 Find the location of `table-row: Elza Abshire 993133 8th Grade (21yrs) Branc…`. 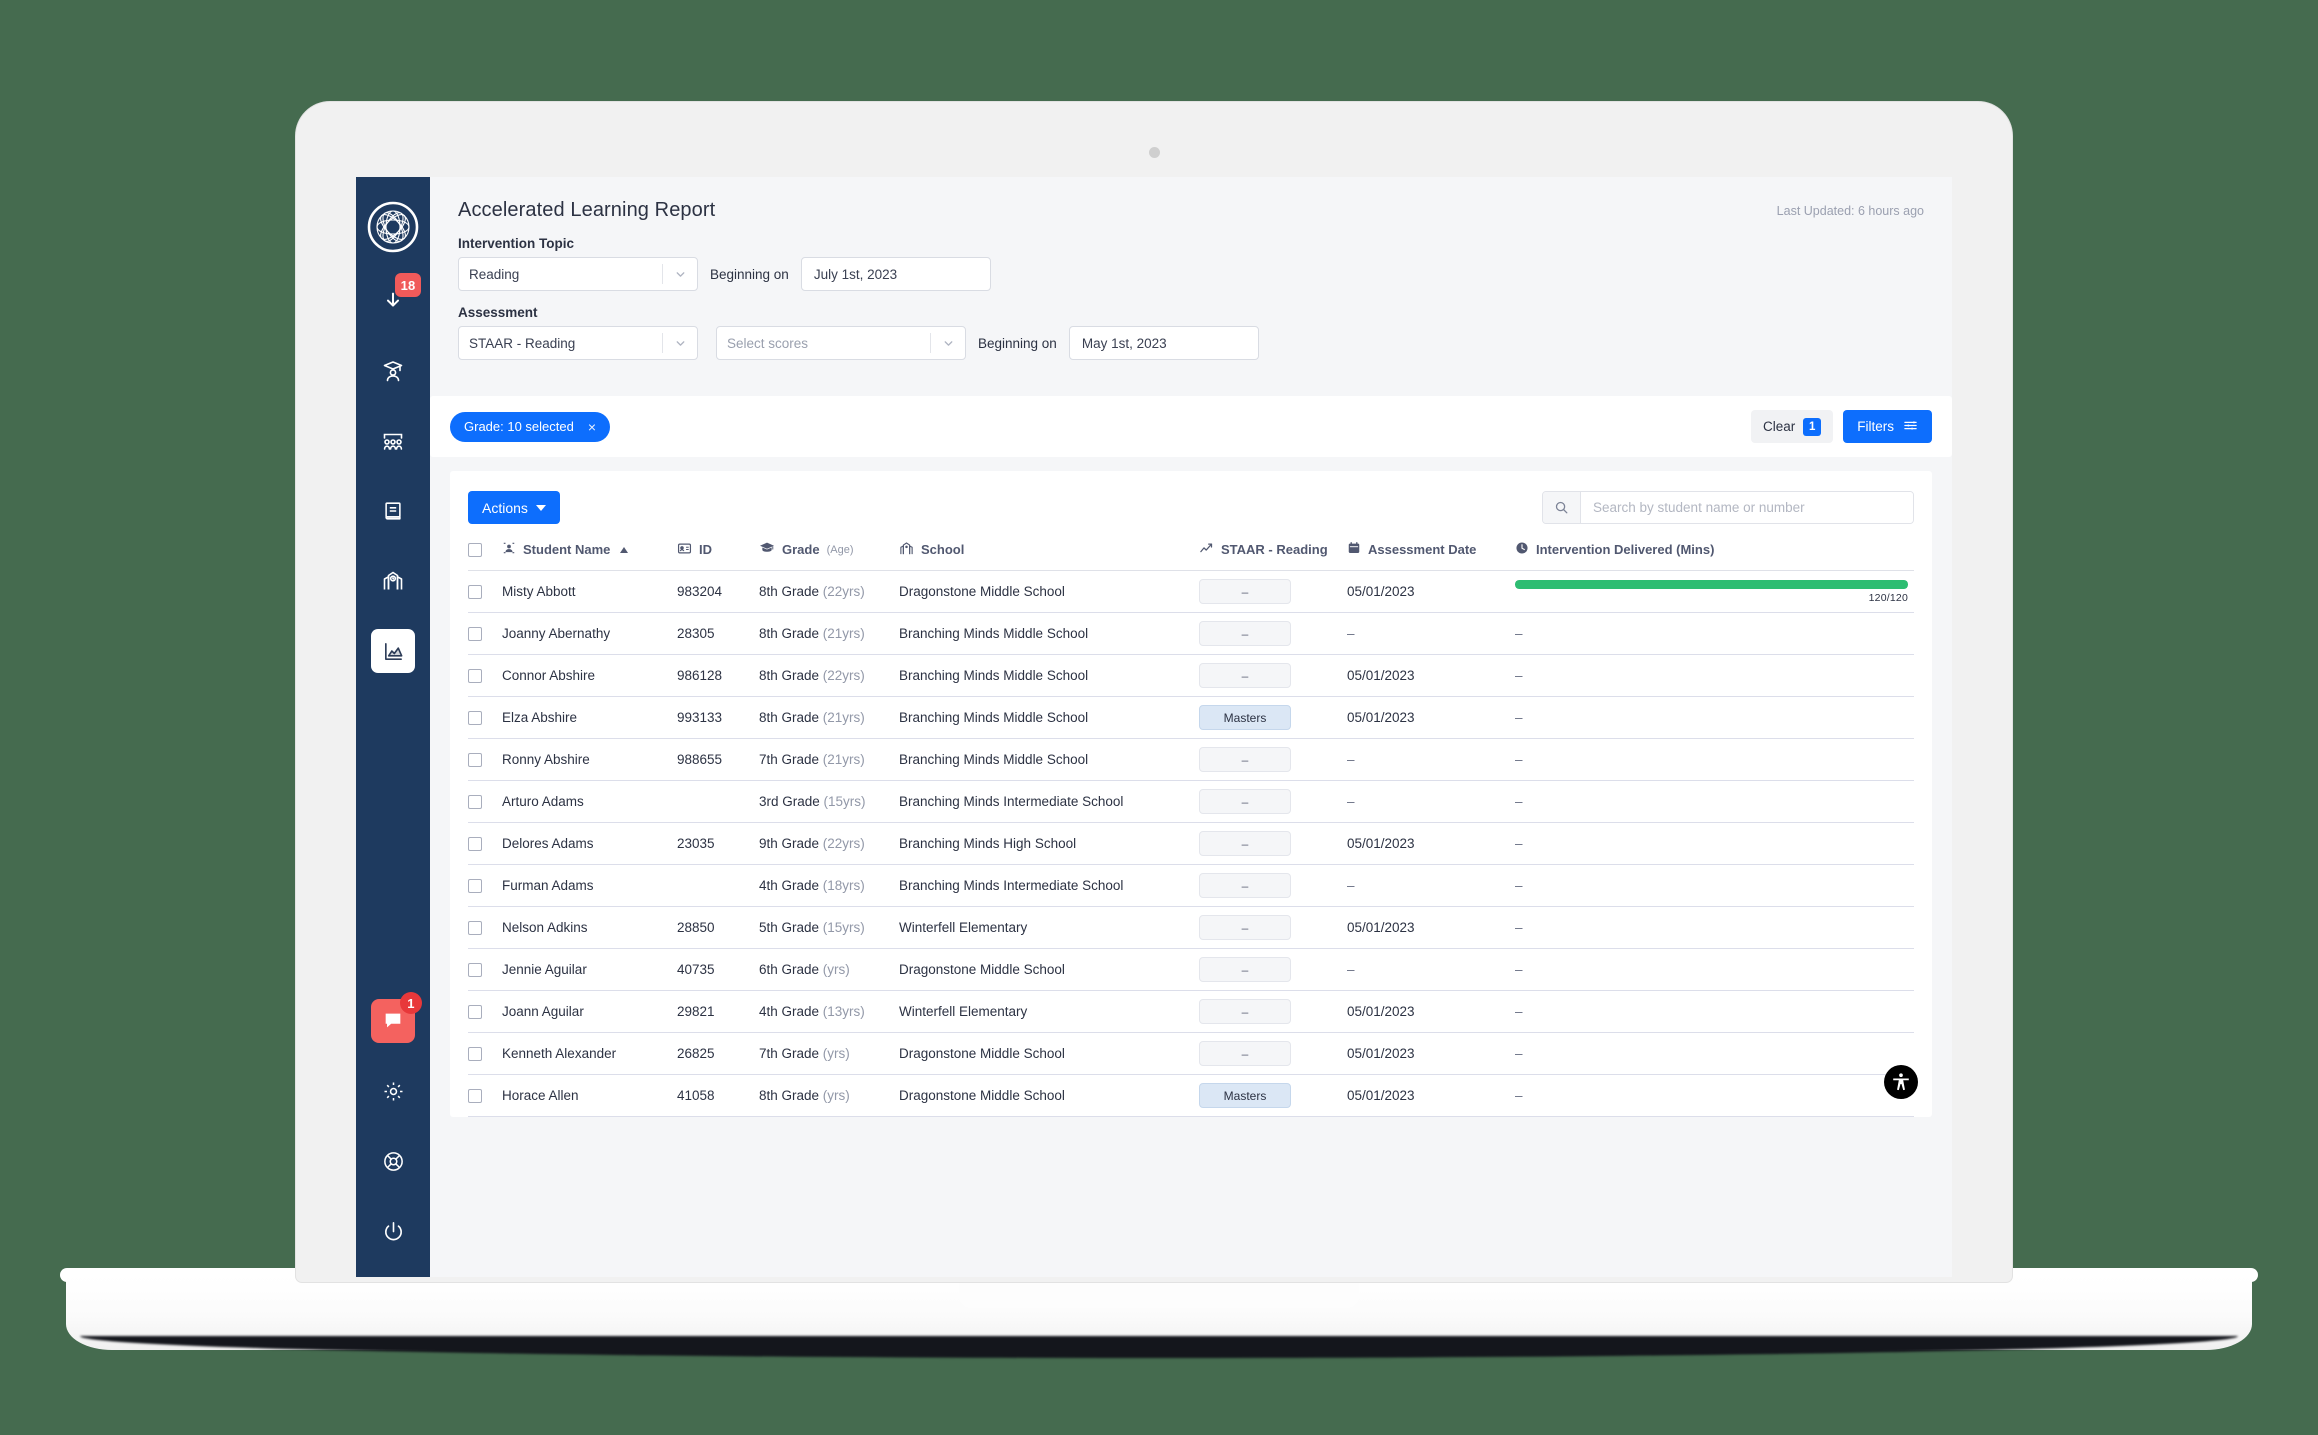

table-row: Elza Abshire 993133 8th Grade (21yrs) Branc… is located at coordinates (1191, 717).